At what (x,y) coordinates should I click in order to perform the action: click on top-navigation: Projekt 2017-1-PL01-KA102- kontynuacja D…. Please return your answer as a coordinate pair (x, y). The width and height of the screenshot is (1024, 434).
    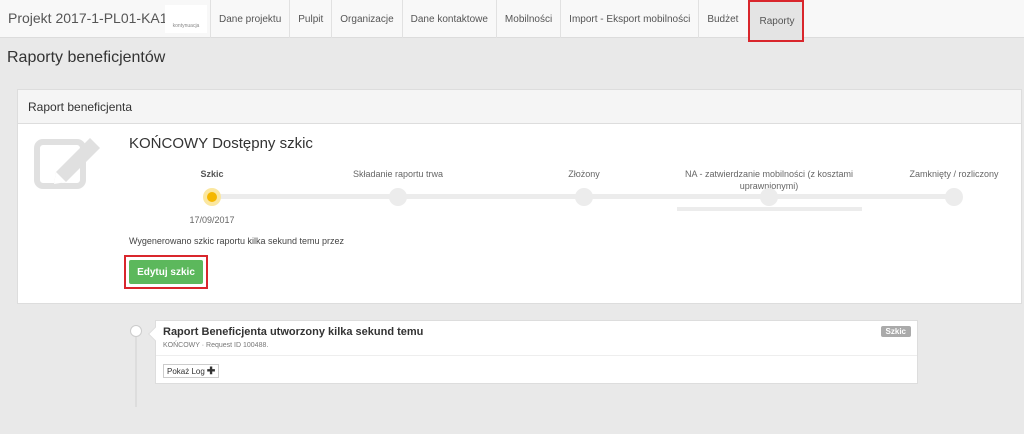
    Looking at the image, I should click on (512, 21).